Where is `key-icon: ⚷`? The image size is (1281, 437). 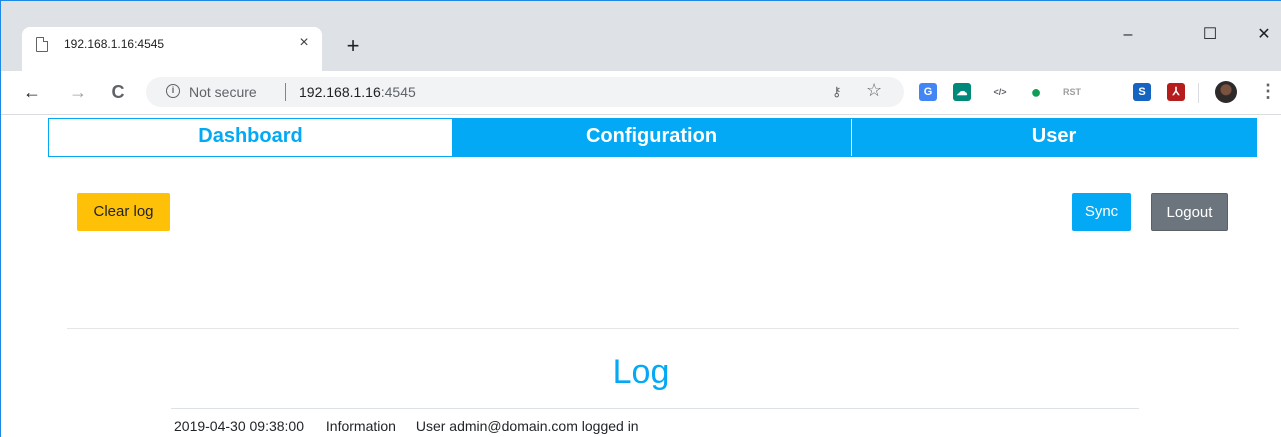
key-icon: ⚷ is located at coordinates (837, 92).